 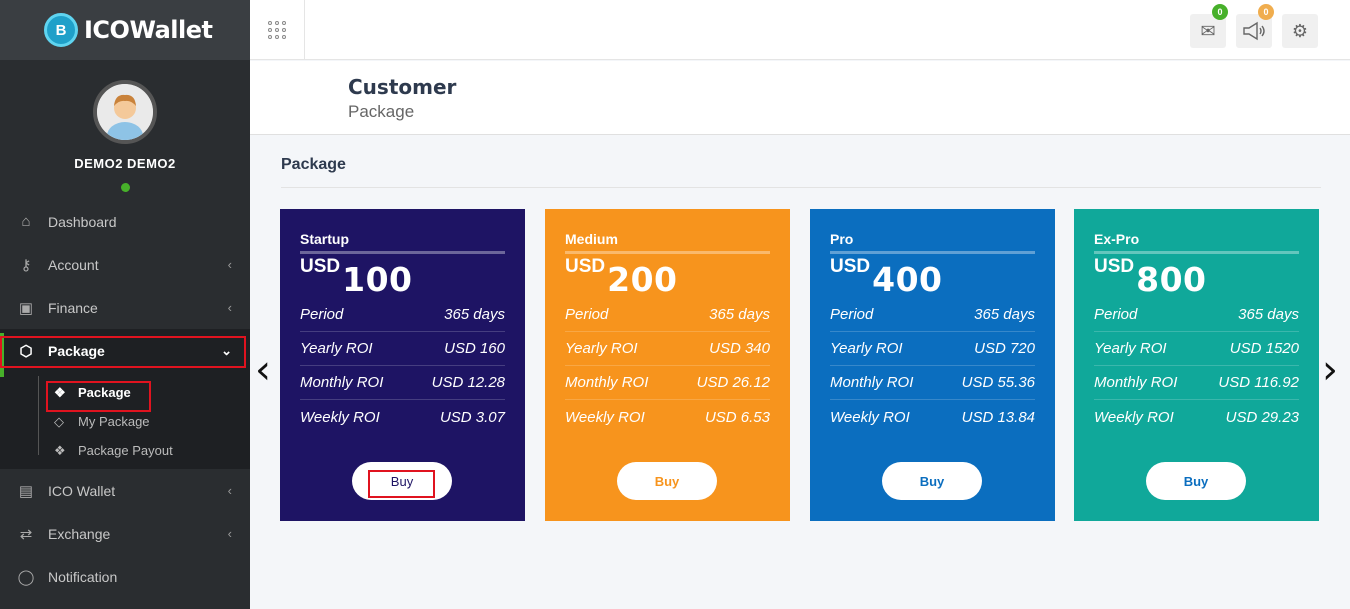 I want to click on package-price: USD 200, so click(x=667, y=276).